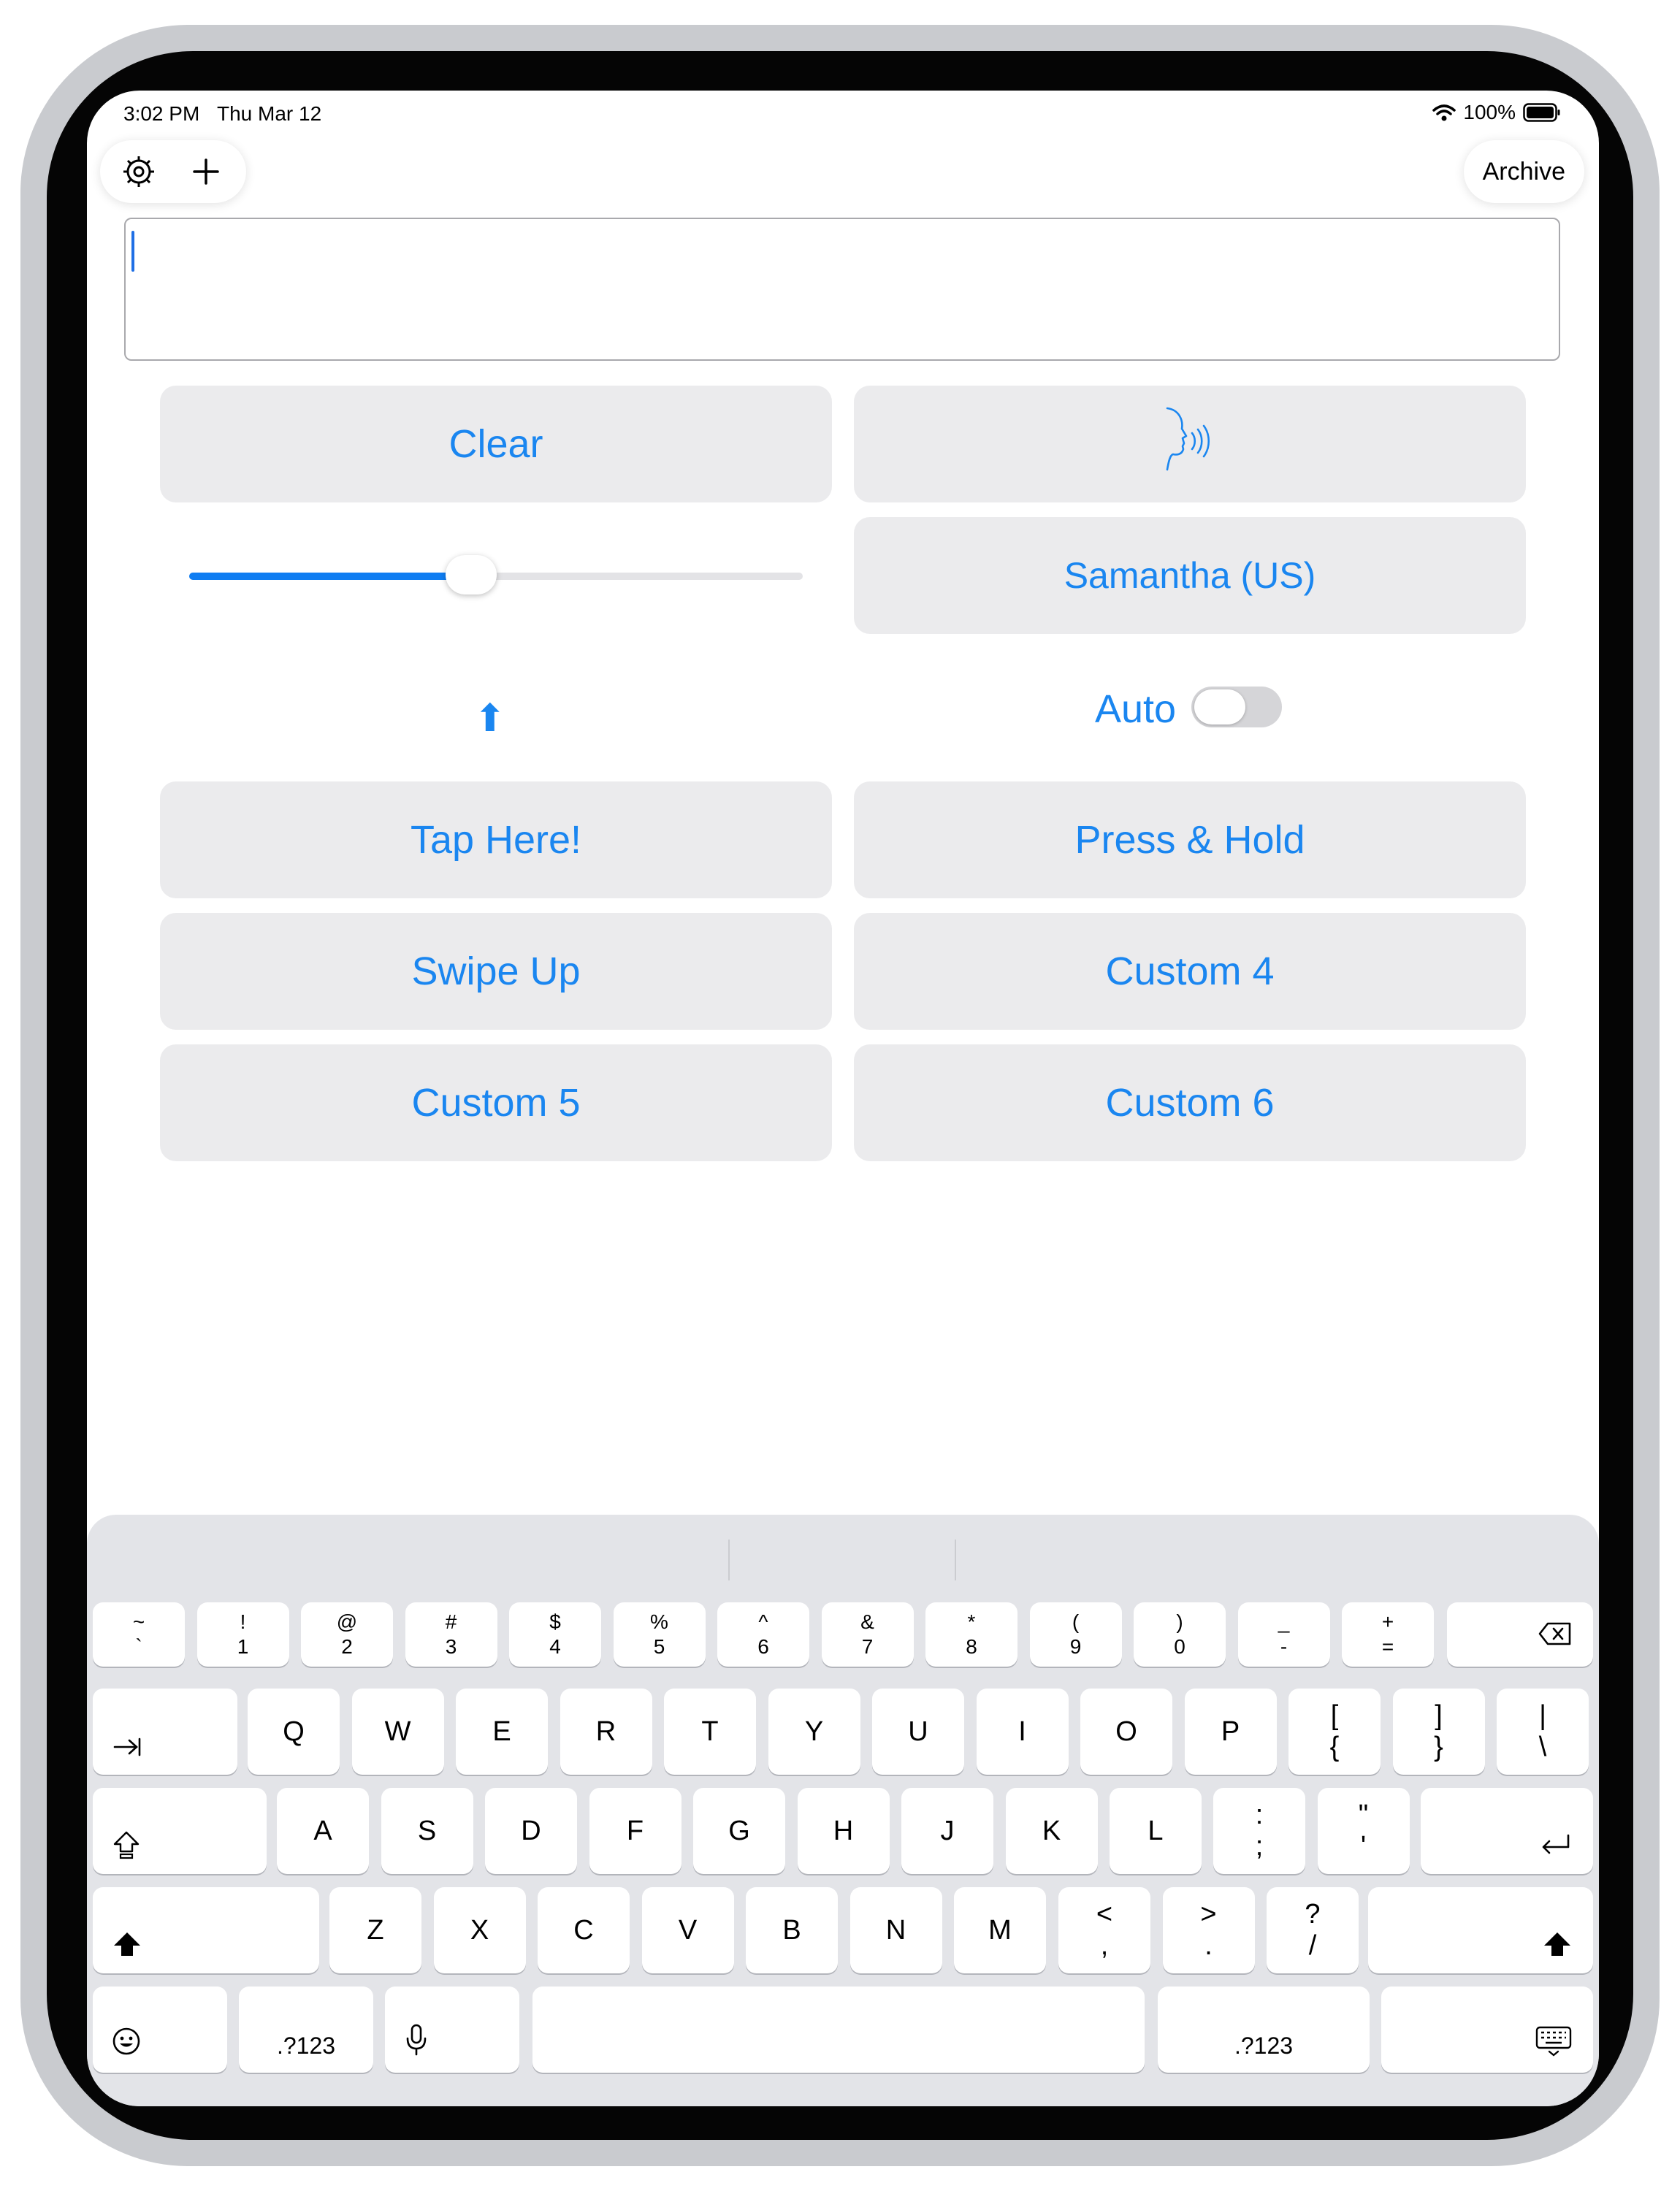 The height and width of the screenshot is (2191, 1680). I want to click on key-2-2: @2, so click(347, 1634).